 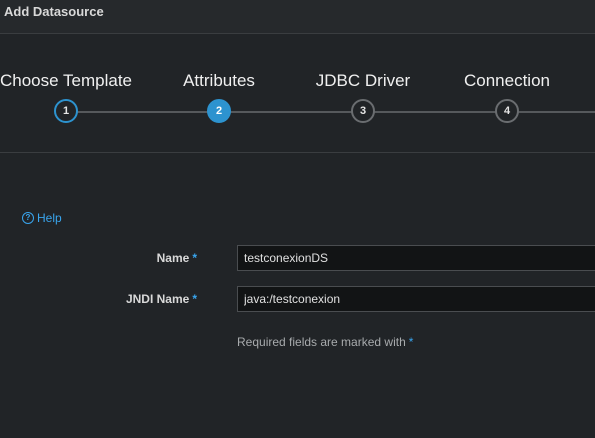 I want to click on name-label-text: Name, so click(x=173, y=258).